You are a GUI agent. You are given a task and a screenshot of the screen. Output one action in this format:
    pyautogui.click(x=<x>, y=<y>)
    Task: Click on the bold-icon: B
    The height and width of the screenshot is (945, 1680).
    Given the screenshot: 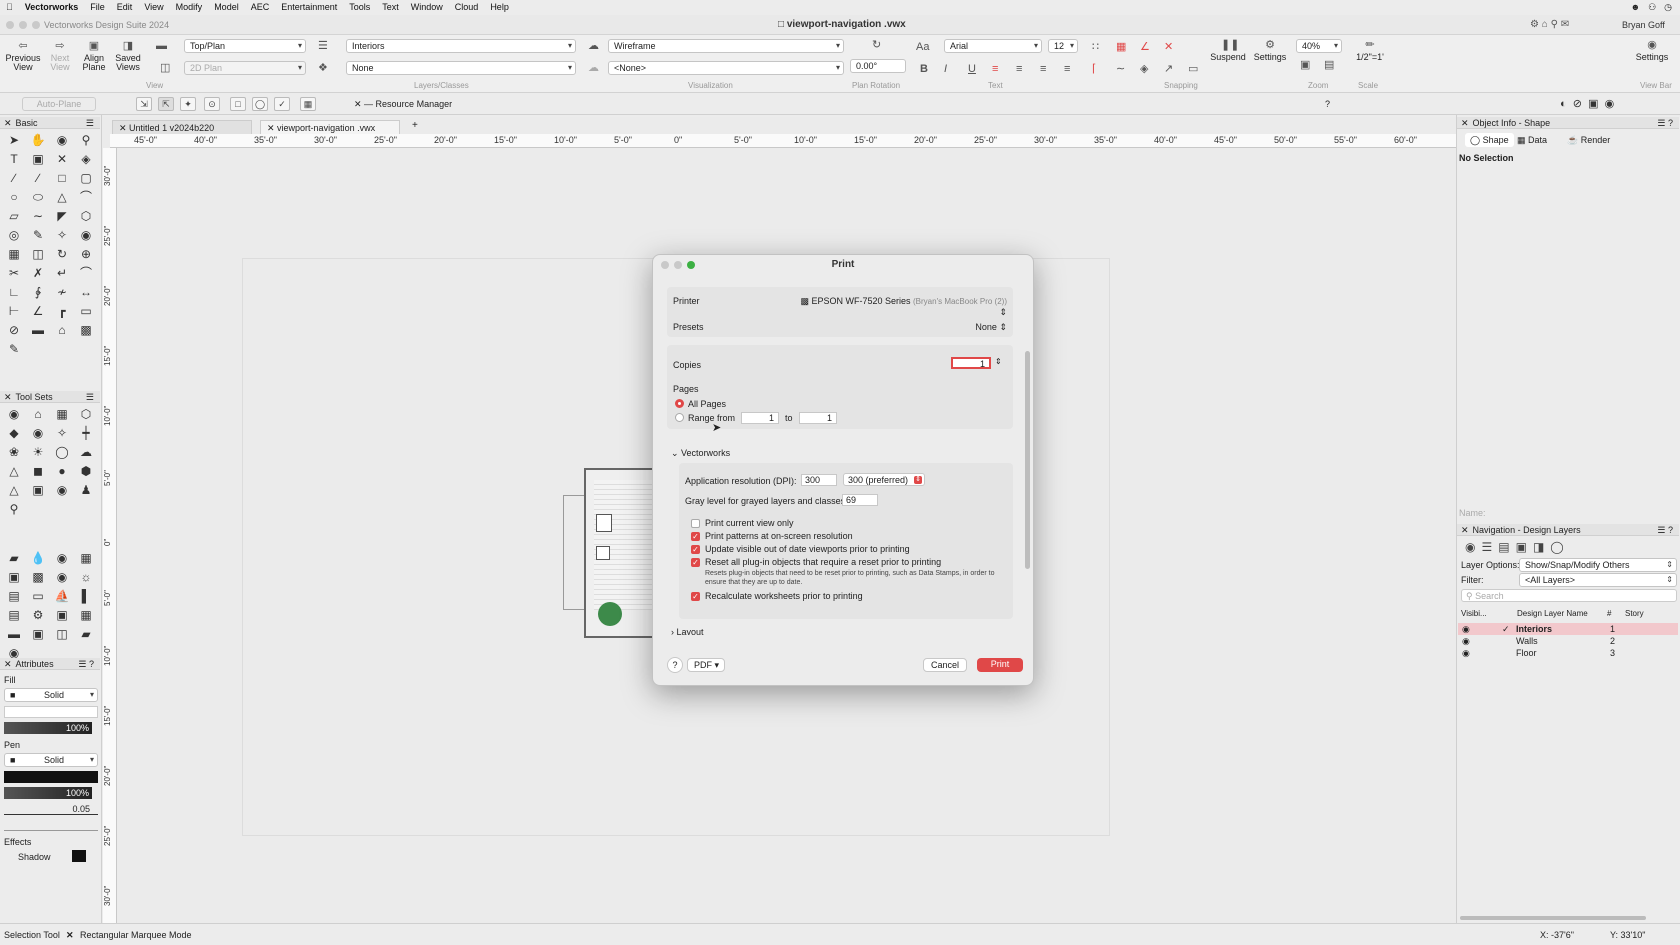 What is the action you would take?
    pyautogui.click(x=924, y=69)
    